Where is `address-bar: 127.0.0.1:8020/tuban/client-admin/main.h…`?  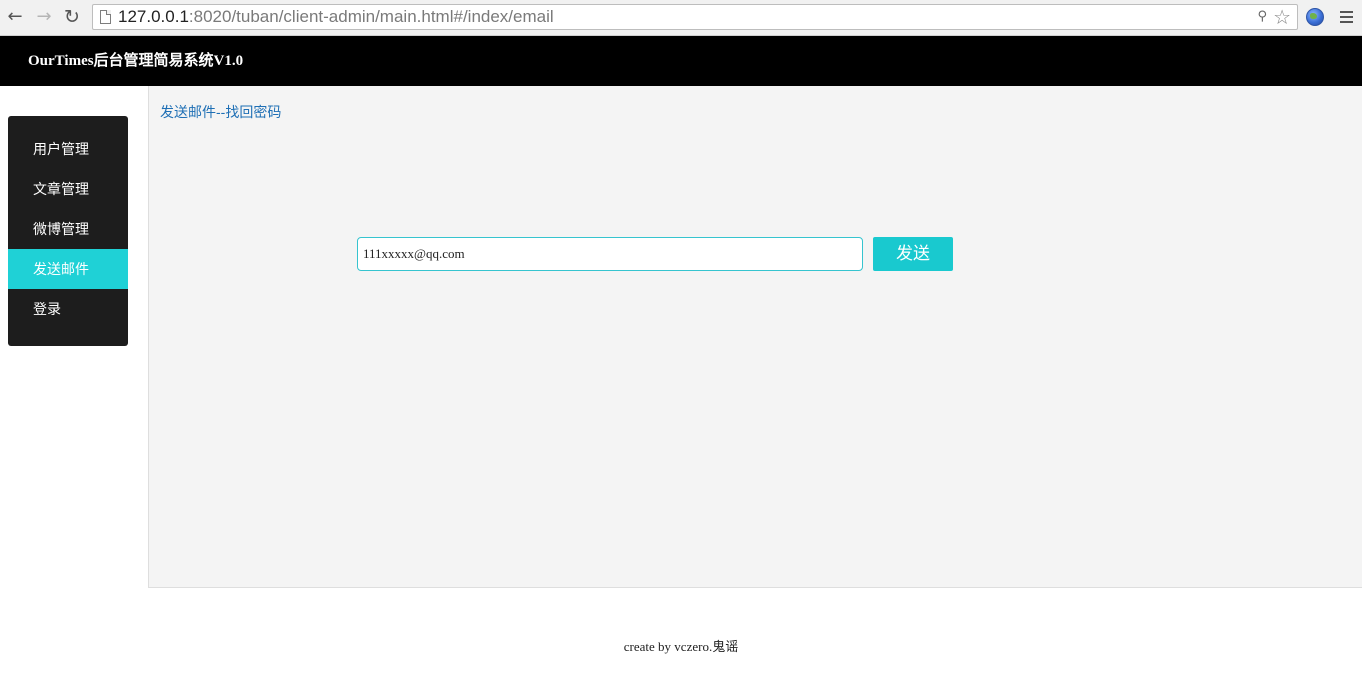 address-bar: 127.0.0.1:8020/tuban/client-admin/main.h… is located at coordinates (695, 17).